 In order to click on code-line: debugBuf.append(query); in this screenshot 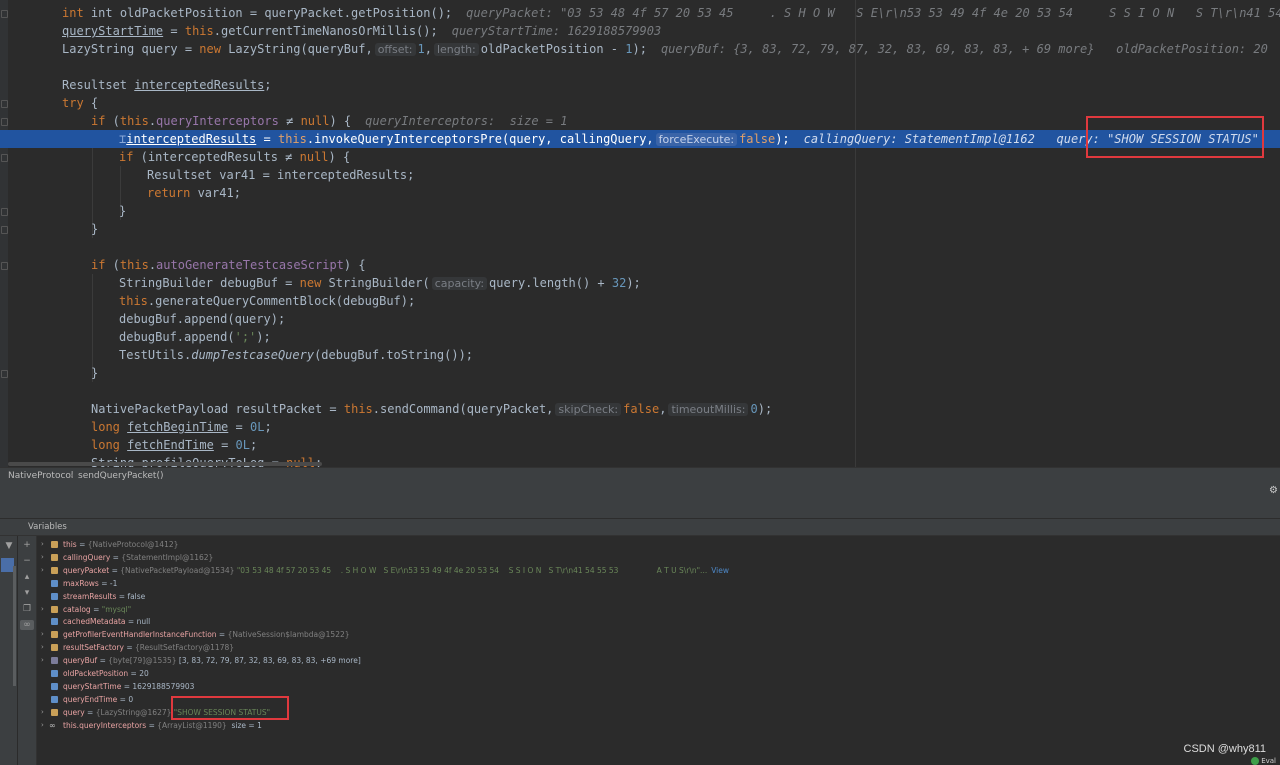, I will do `click(640, 319)`.